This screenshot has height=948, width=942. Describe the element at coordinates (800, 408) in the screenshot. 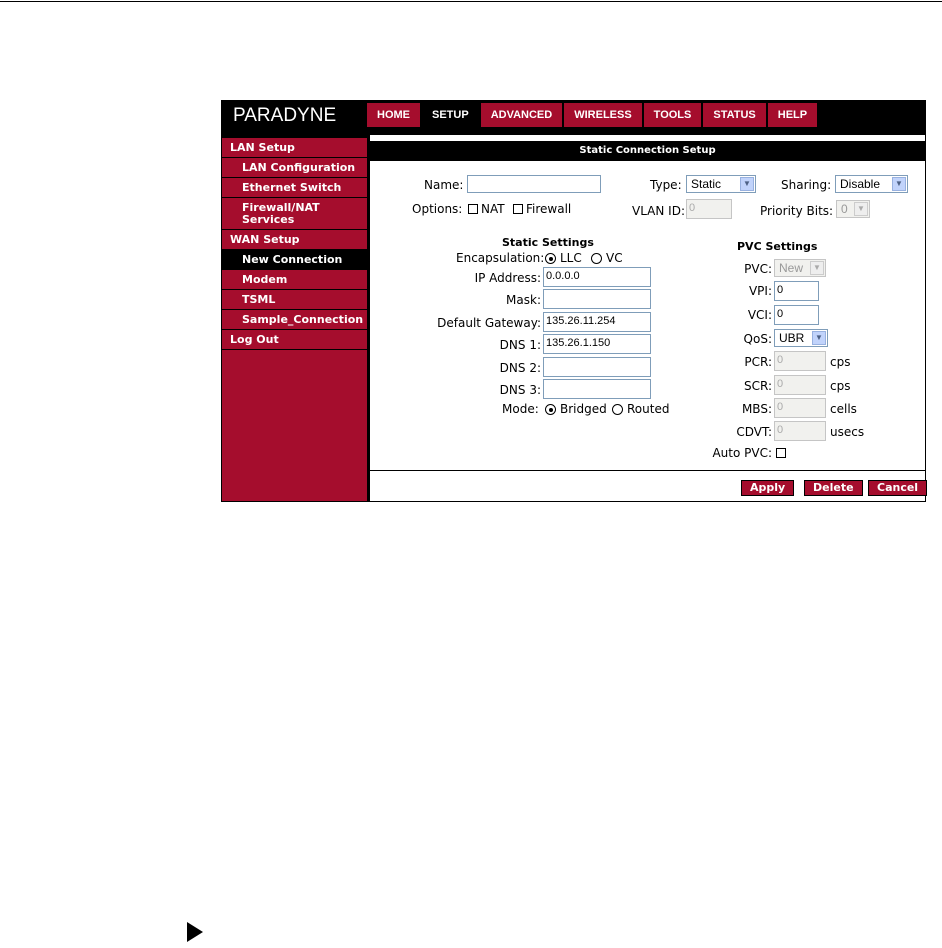

I see `mbs-input: 0` at that location.